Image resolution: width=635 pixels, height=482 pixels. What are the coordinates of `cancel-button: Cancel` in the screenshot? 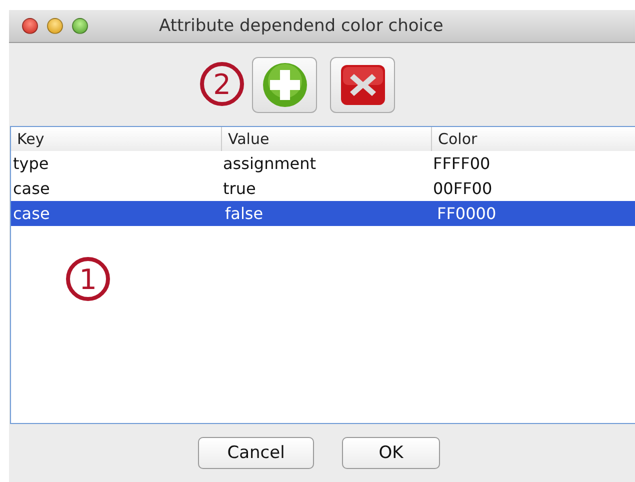 It's located at (256, 453).